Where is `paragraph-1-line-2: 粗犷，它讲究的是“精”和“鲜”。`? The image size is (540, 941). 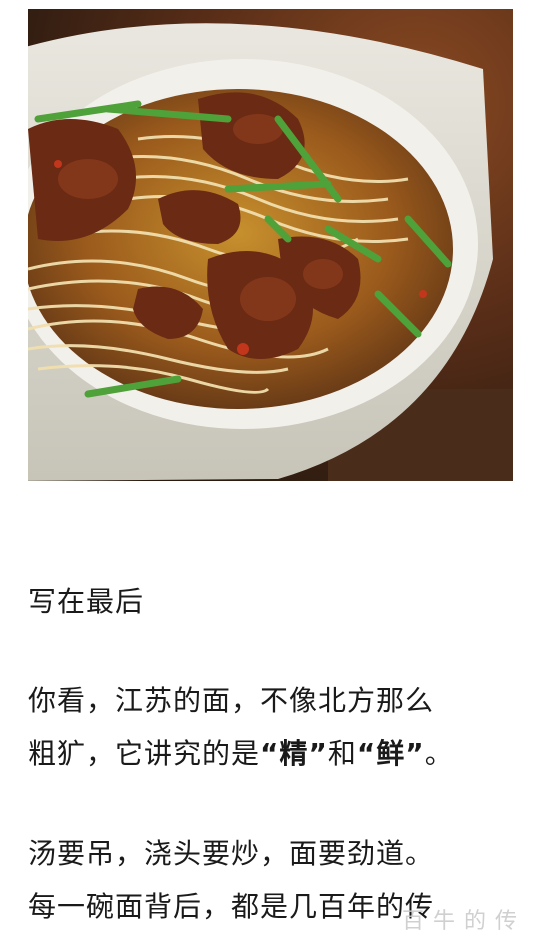 paragraph-1-line-2: 粗犷，它讲究的是“精”和“鲜”。 is located at coordinates (241, 753).